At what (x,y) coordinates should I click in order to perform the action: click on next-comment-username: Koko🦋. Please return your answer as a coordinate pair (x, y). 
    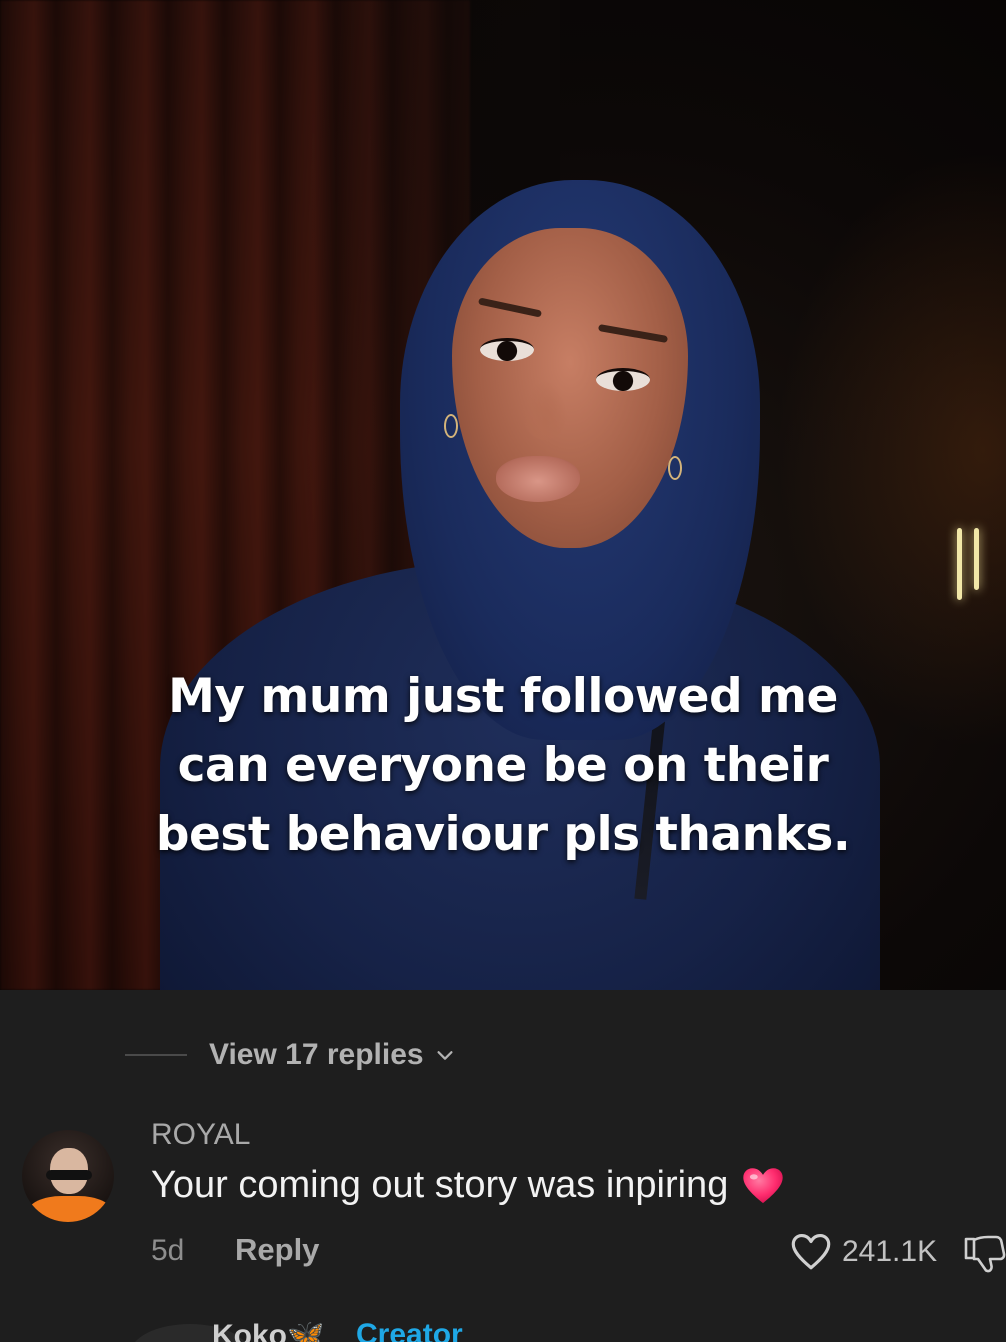
    Looking at the image, I should click on (268, 1330).